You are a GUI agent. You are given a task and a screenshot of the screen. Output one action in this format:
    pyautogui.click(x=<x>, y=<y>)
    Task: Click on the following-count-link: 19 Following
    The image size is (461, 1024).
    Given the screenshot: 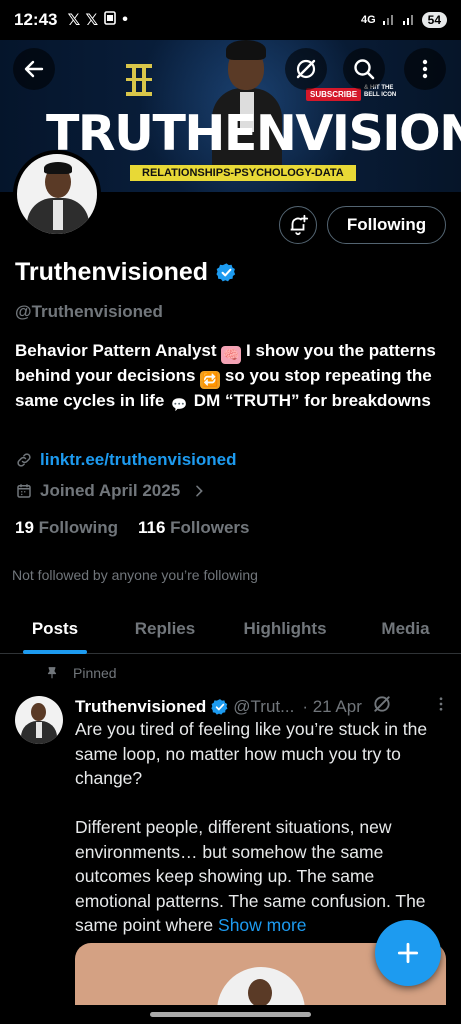 What is the action you would take?
    pyautogui.click(x=66, y=528)
    